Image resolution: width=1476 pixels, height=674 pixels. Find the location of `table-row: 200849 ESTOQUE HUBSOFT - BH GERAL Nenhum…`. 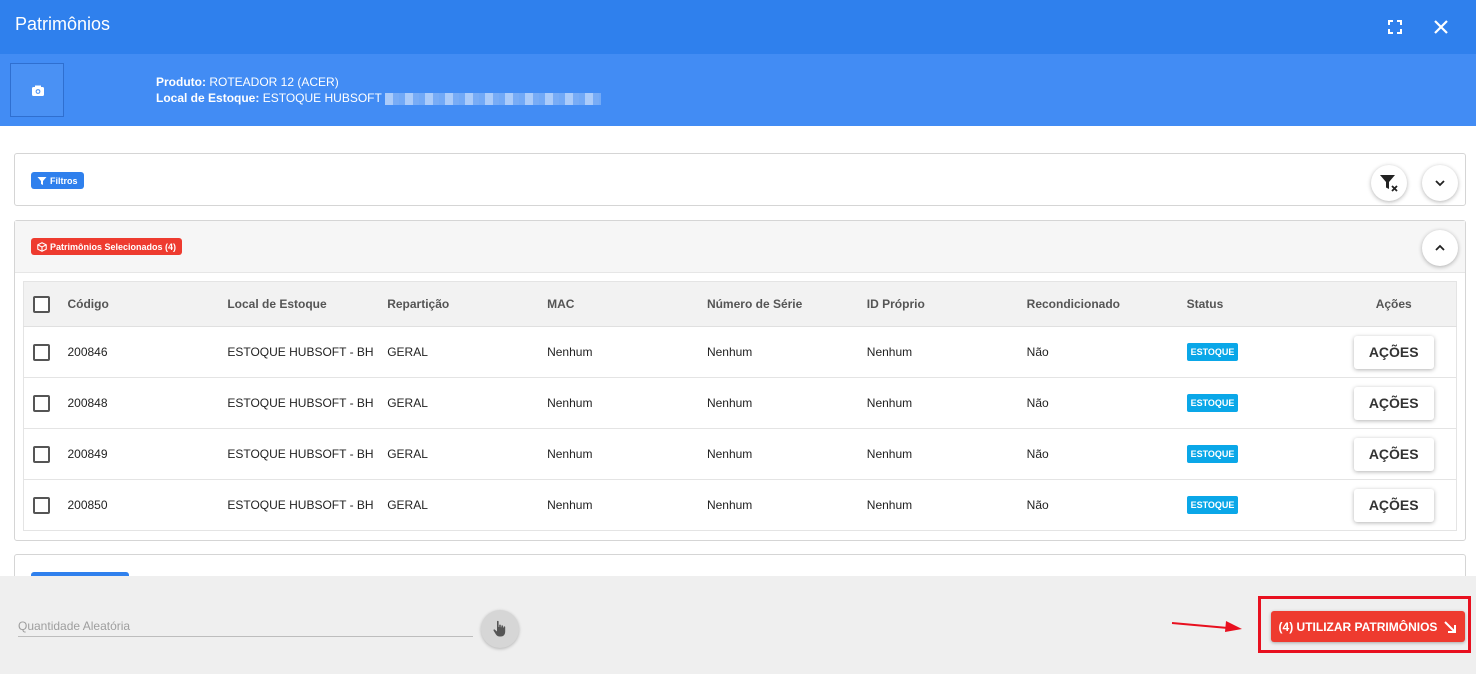

table-row: 200849 ESTOQUE HUBSOFT - BH GERAL Nenhum… is located at coordinates (740, 454).